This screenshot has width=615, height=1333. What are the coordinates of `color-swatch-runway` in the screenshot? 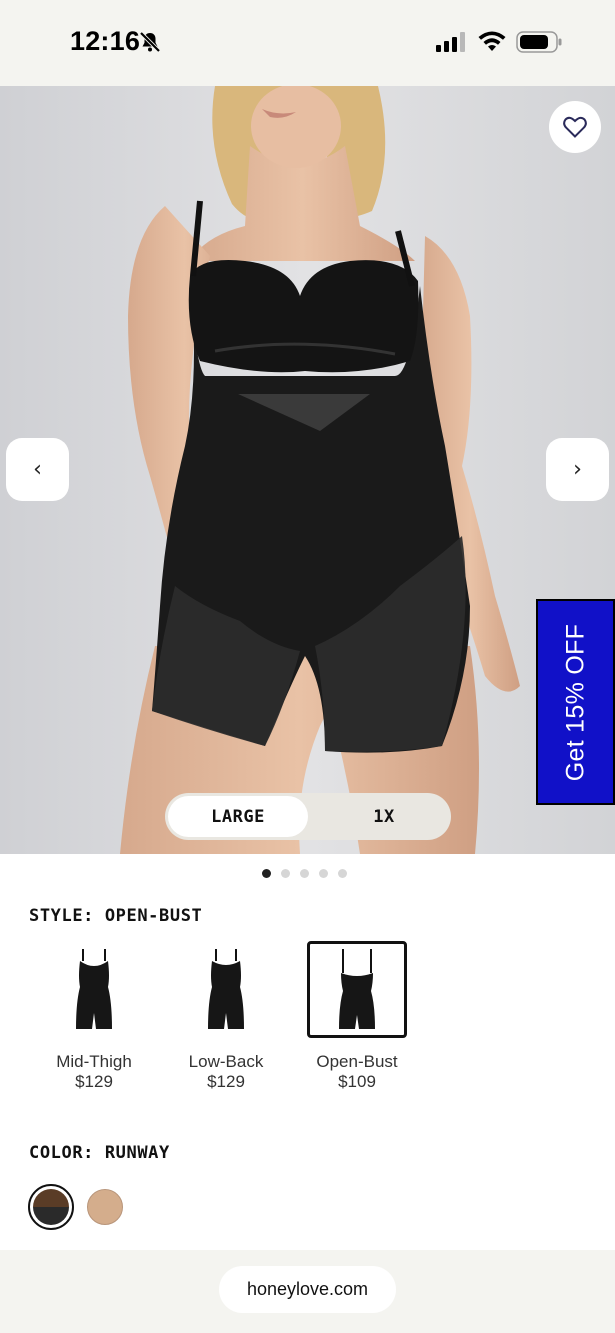 It's located at (51, 1207).